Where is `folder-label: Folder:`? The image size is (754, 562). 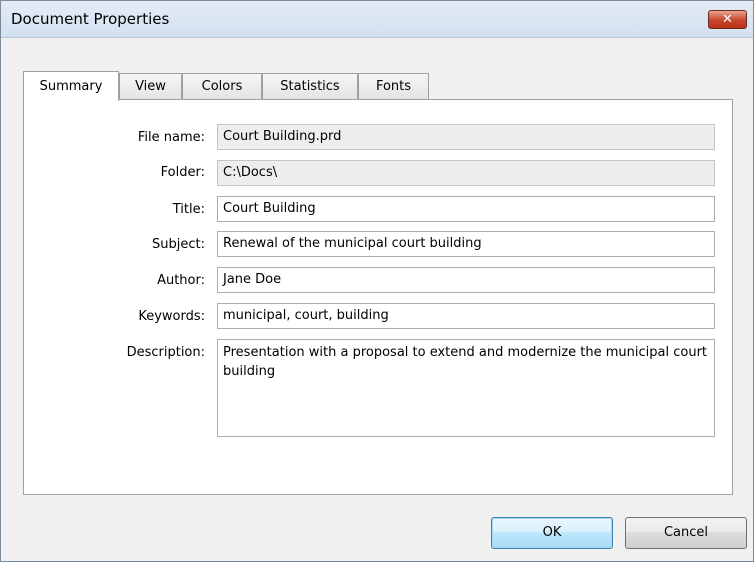
folder-label: Folder: is located at coordinates (182, 172).